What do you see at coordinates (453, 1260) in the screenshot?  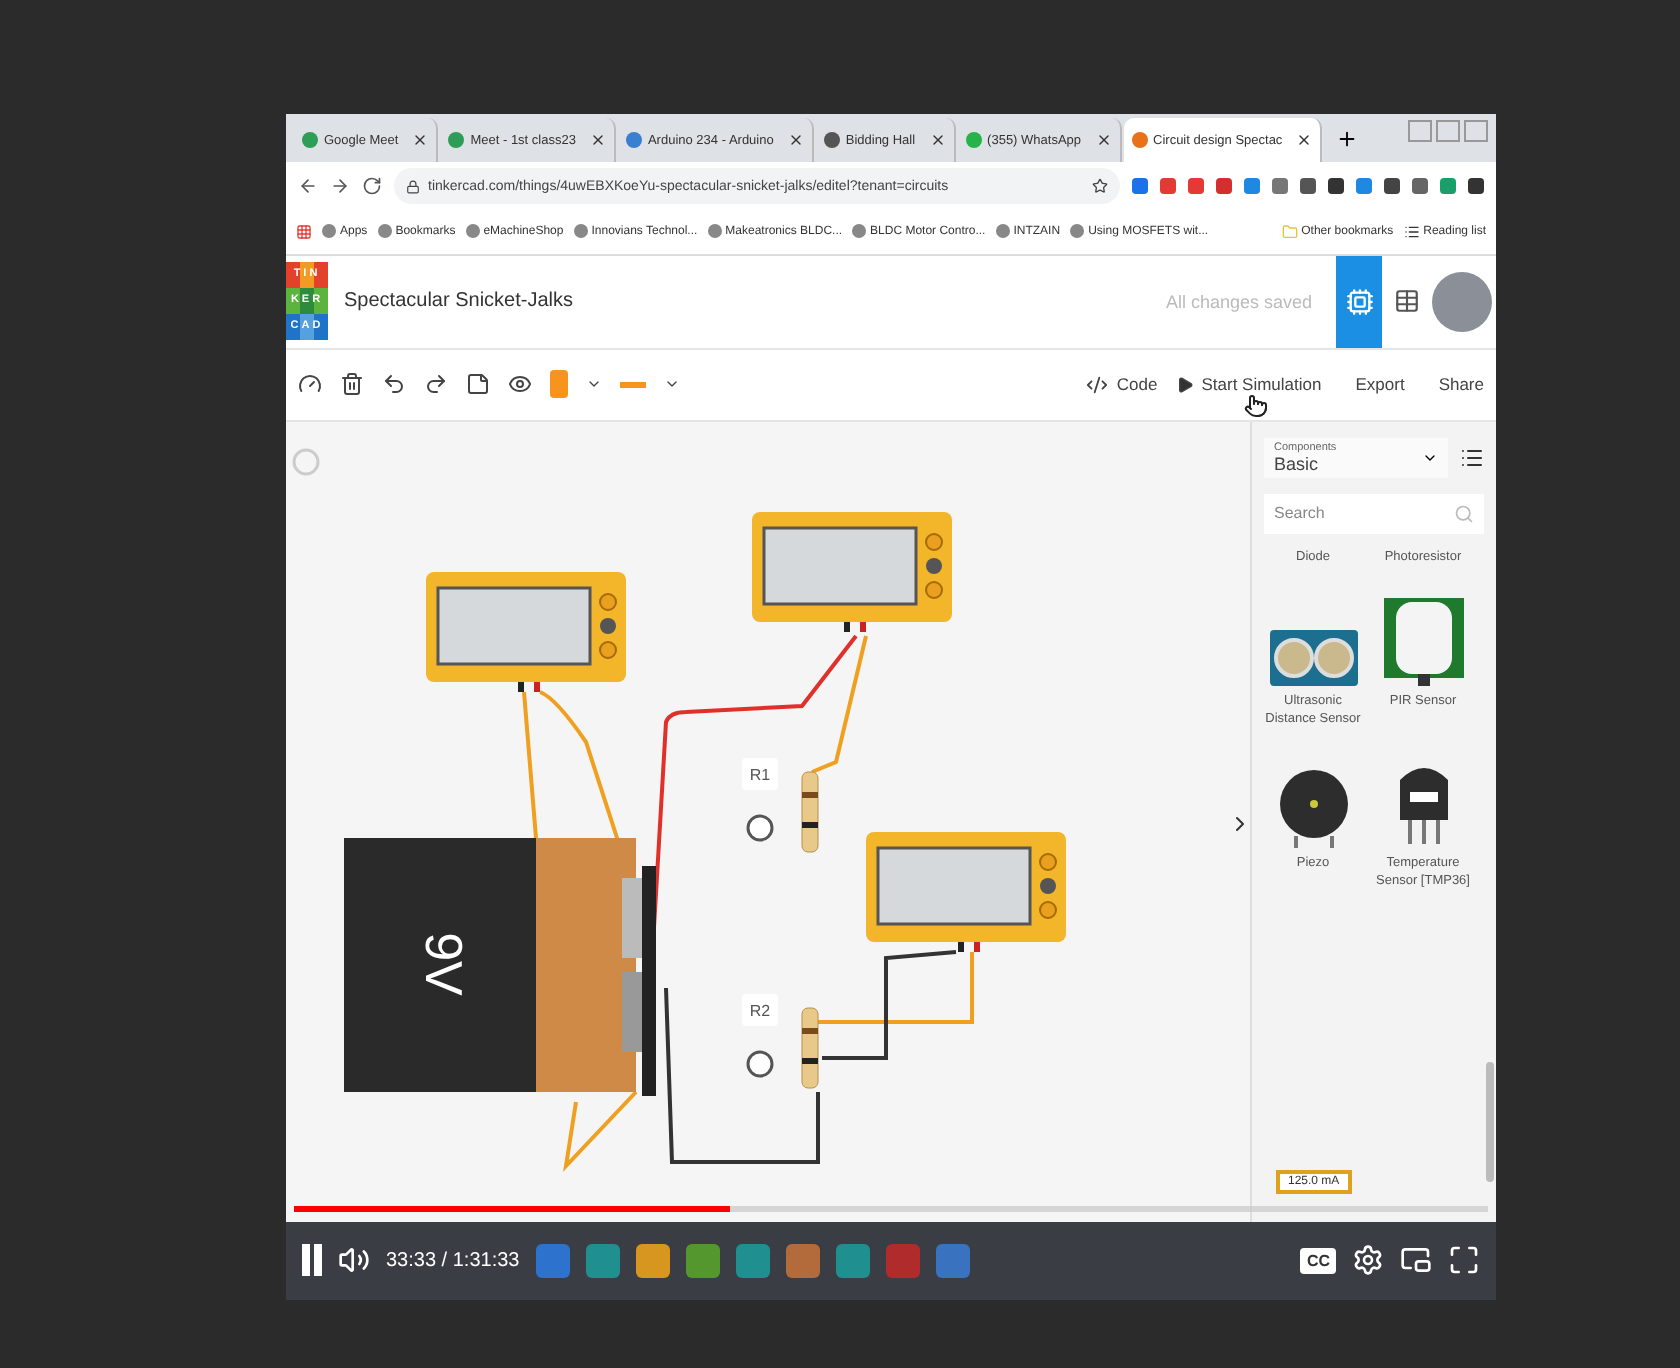 I see `video-time: 33:33 / 1:31:33` at bounding box center [453, 1260].